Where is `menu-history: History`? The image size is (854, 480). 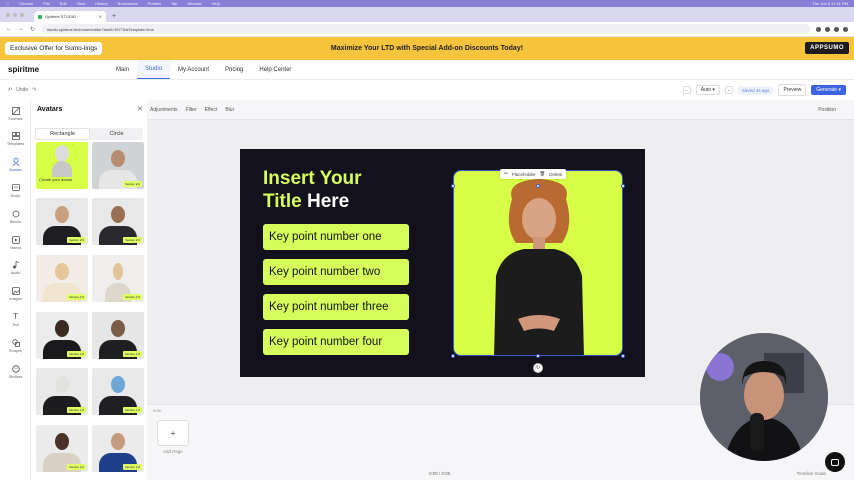 menu-history: History is located at coordinates (101, 3).